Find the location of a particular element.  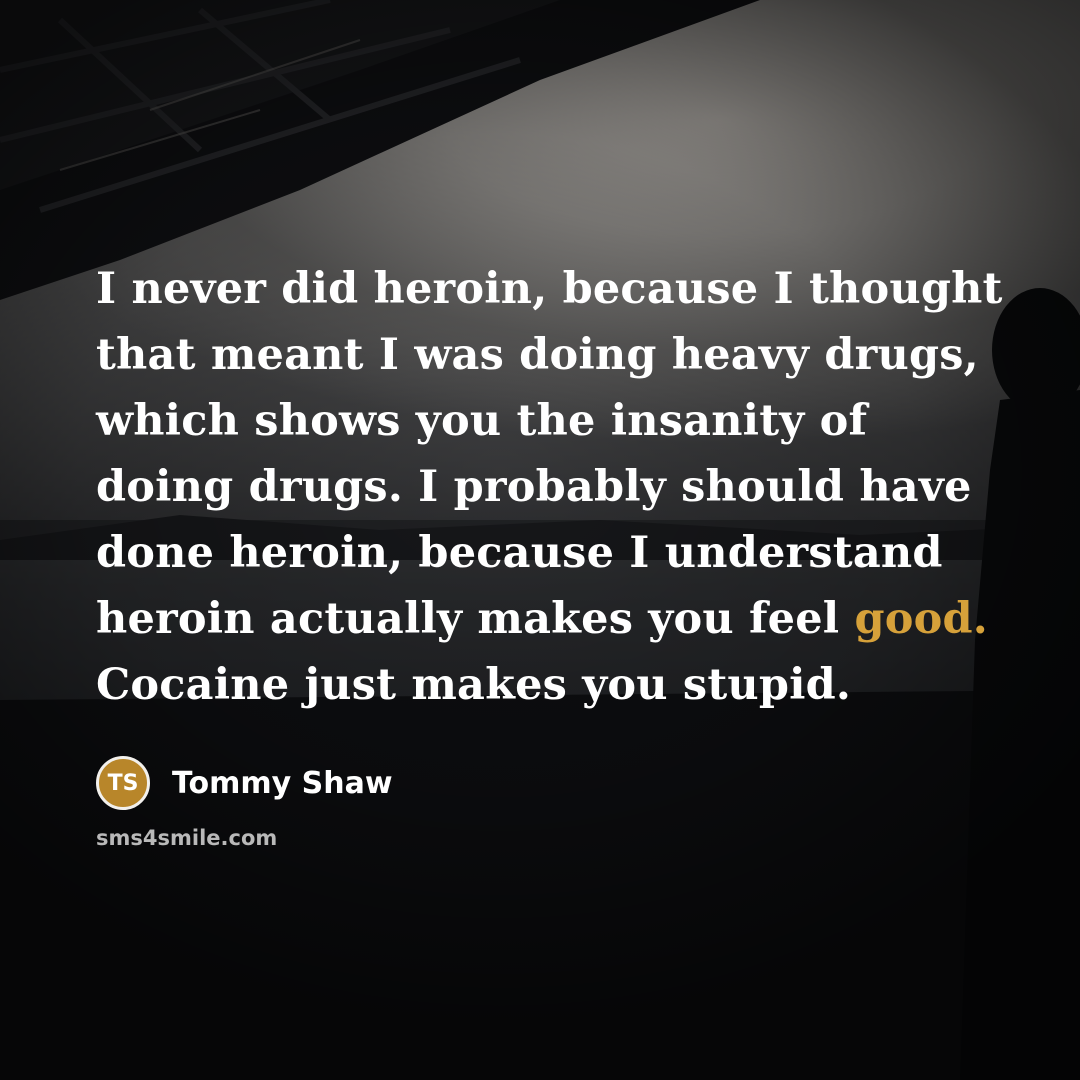

author-block: TS Tommy Shaw is located at coordinates (244, 783).